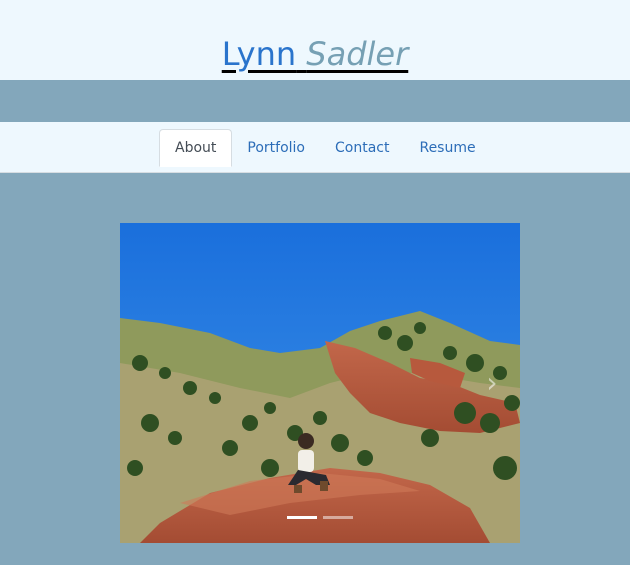 The image size is (630, 565). Describe the element at coordinates (320, 517) in the screenshot. I see `carousel-indicators` at that location.